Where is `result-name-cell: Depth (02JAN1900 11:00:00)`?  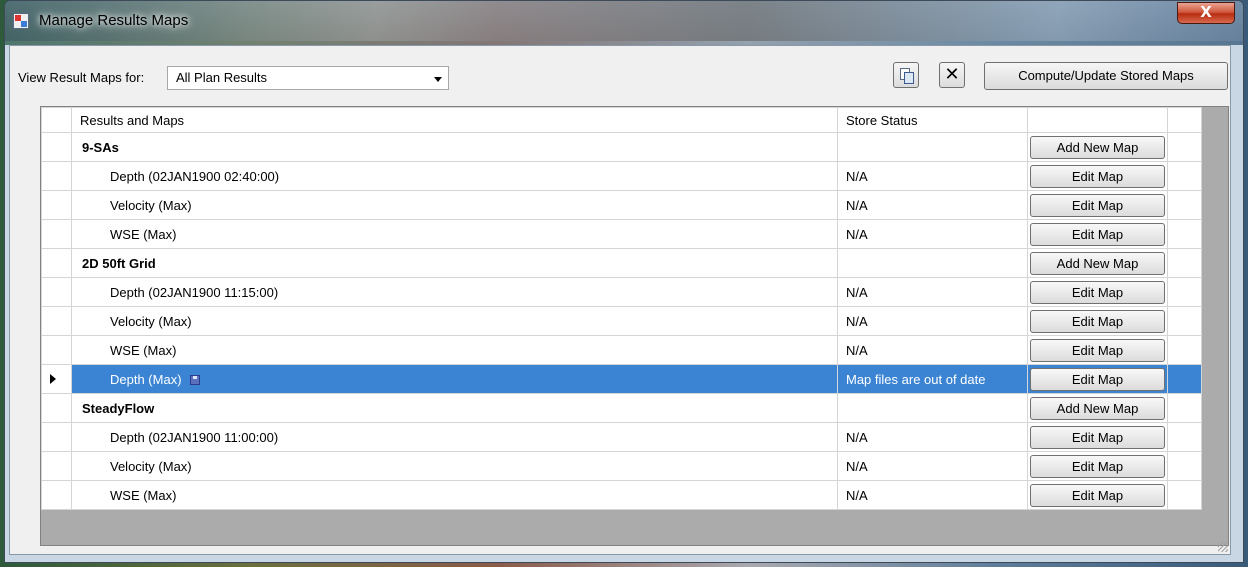
result-name-cell: Depth (02JAN1900 11:00:00) is located at coordinates (454, 437).